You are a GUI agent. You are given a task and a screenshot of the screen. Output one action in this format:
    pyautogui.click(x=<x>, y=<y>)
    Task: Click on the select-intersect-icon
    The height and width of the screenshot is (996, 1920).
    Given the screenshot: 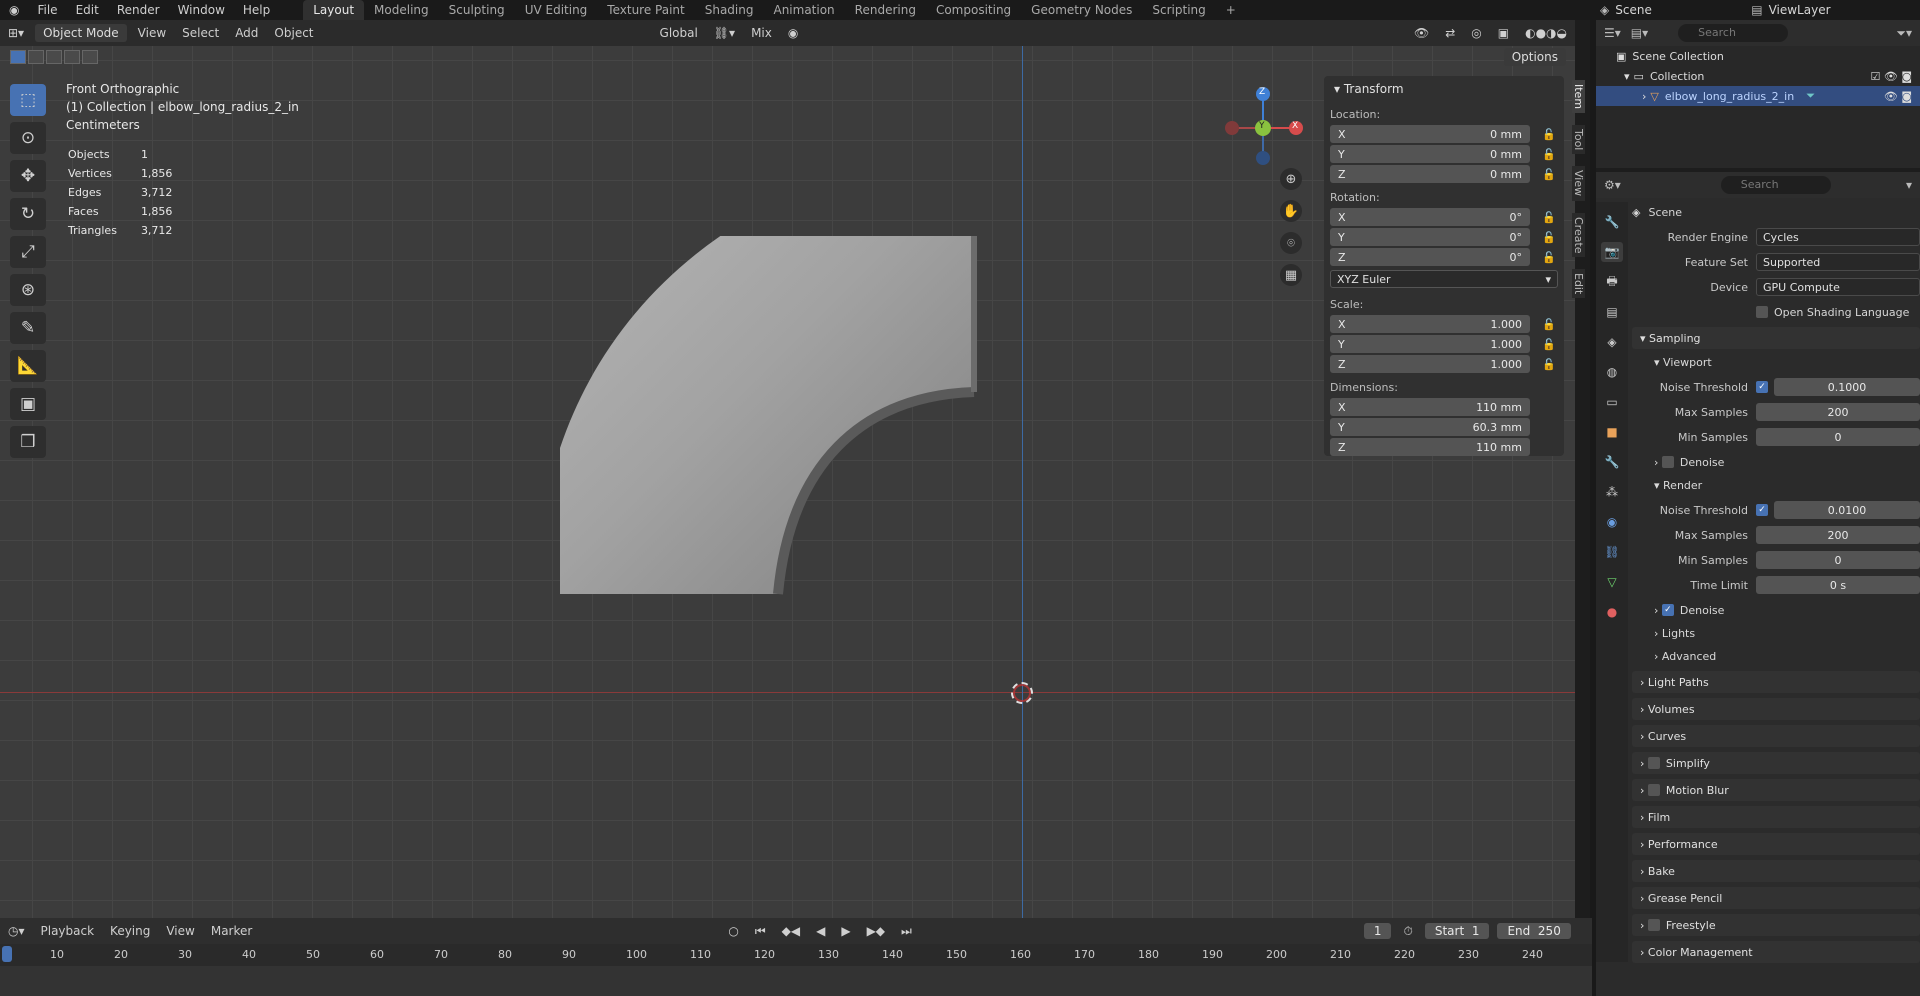 What is the action you would take?
    pyautogui.click(x=90, y=57)
    